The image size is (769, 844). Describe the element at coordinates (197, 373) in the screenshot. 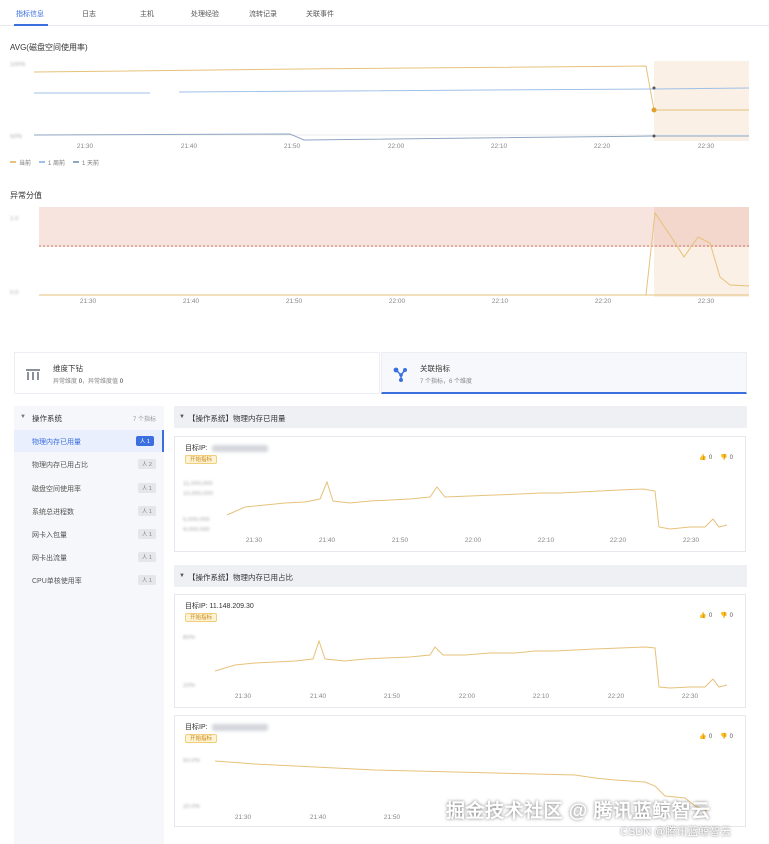

I see `dimension-drilldown-card: 维度下钻 异常维度 0，异常维度值 0` at that location.